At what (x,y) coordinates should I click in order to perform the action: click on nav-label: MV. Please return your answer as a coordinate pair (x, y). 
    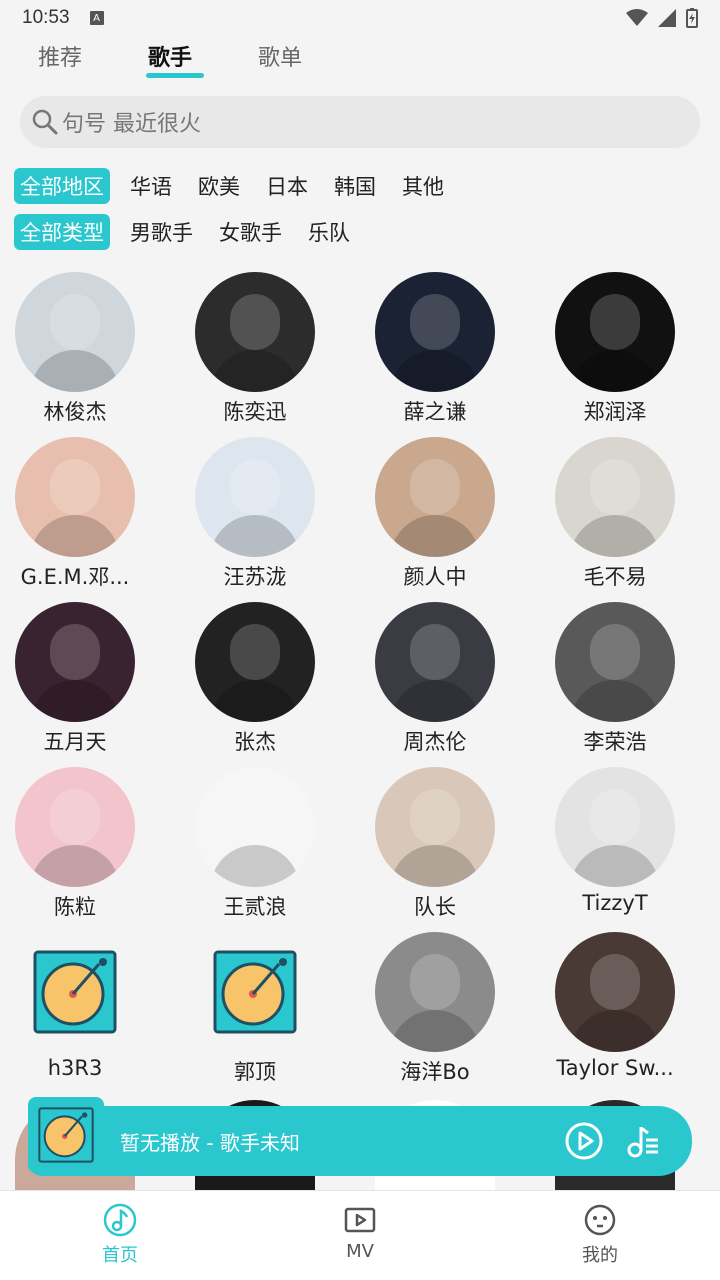
    Looking at the image, I should click on (360, 1251).